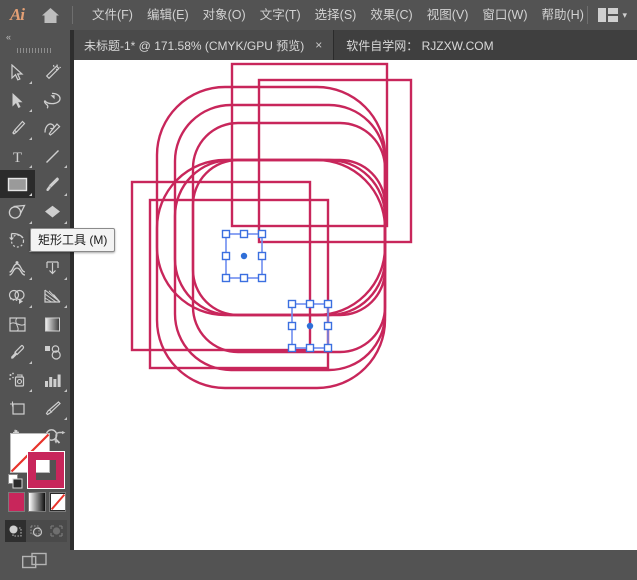 The image size is (637, 580). I want to click on selection-overlay, so click(277, 291).